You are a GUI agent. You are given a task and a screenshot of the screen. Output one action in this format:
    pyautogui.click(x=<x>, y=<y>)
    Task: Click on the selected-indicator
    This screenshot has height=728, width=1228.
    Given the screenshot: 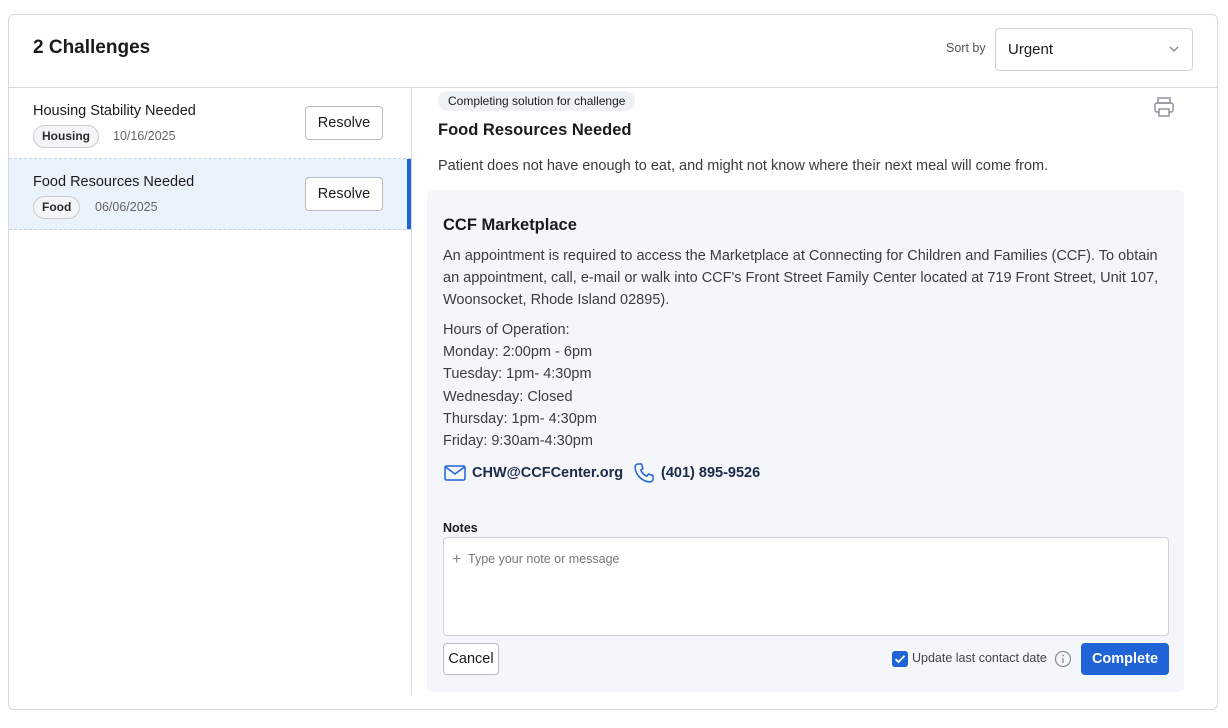 What is the action you would take?
    pyautogui.click(x=409, y=194)
    